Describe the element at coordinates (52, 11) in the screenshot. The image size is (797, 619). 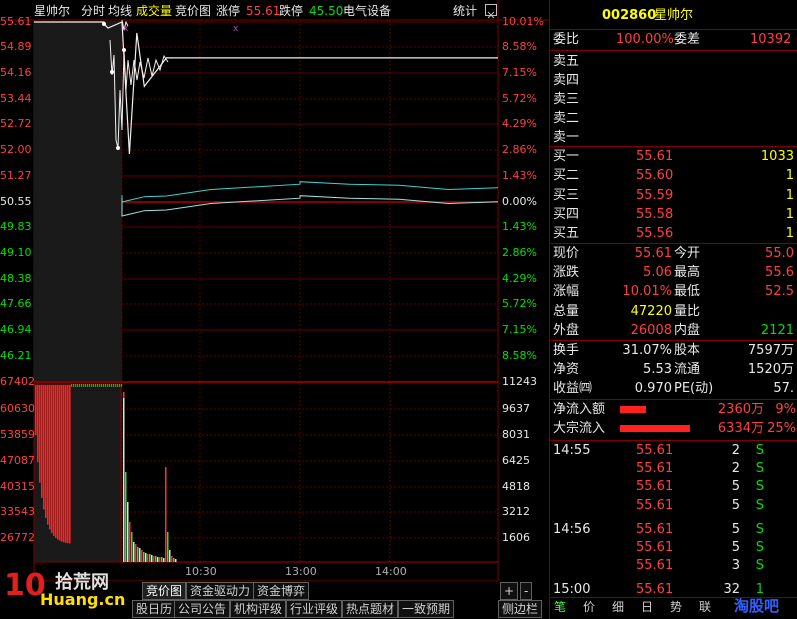
I see `stock-name: 星帅尔` at that location.